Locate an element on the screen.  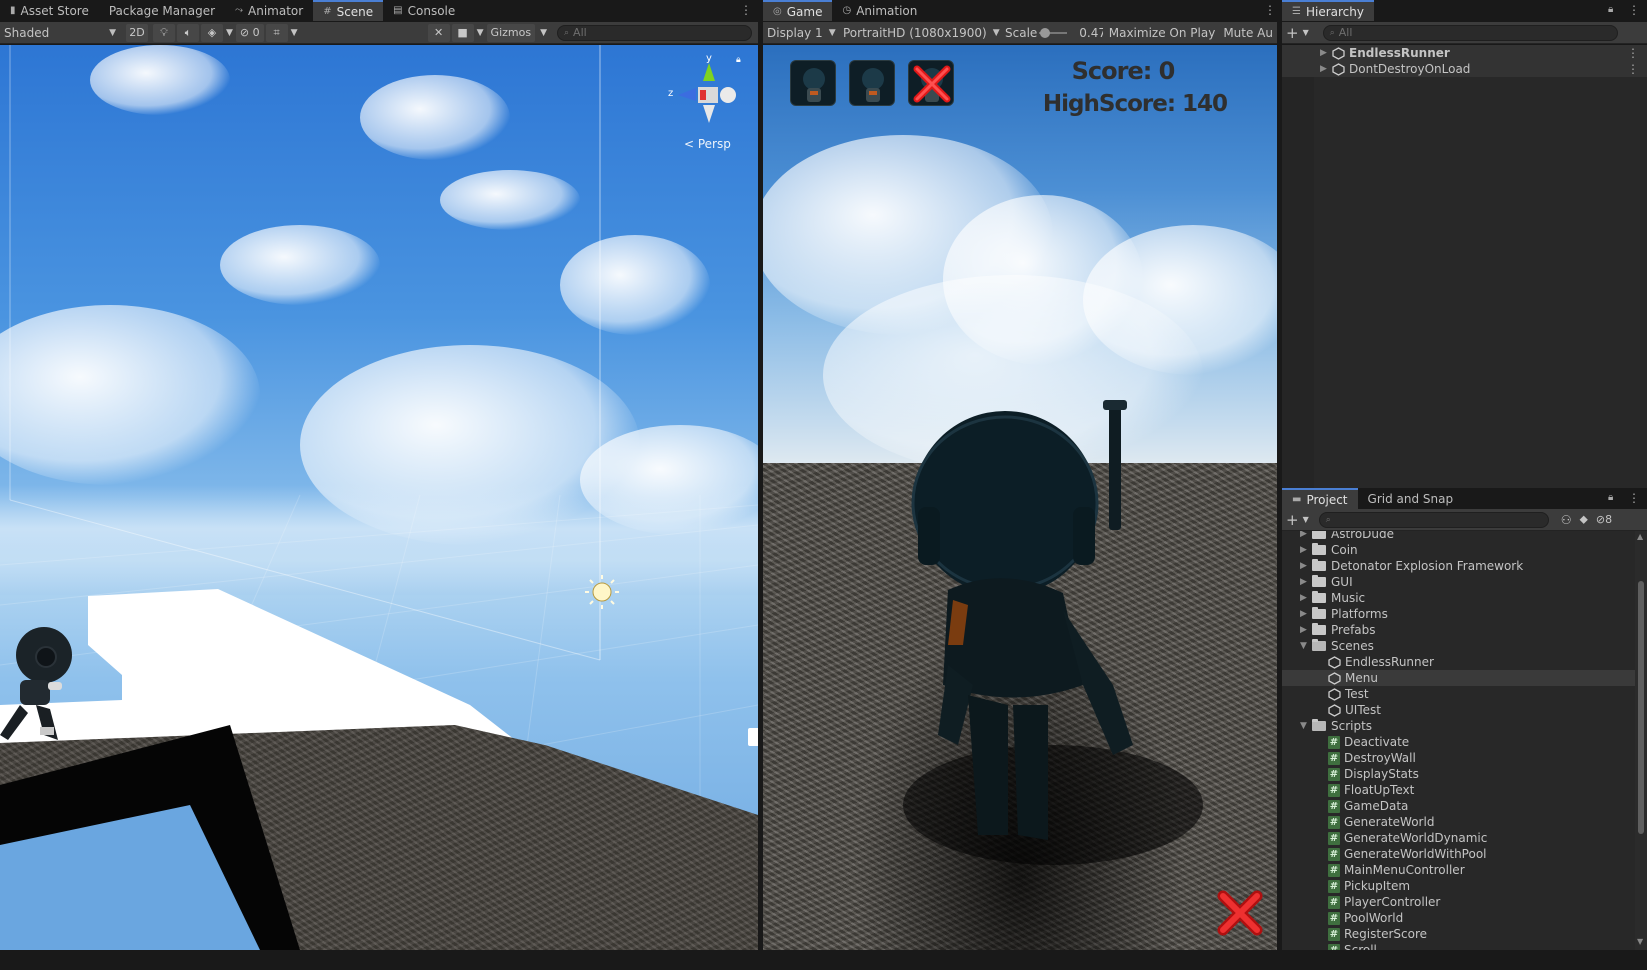
project-item-gamedata: # GameData is located at coordinates (1458, 806).